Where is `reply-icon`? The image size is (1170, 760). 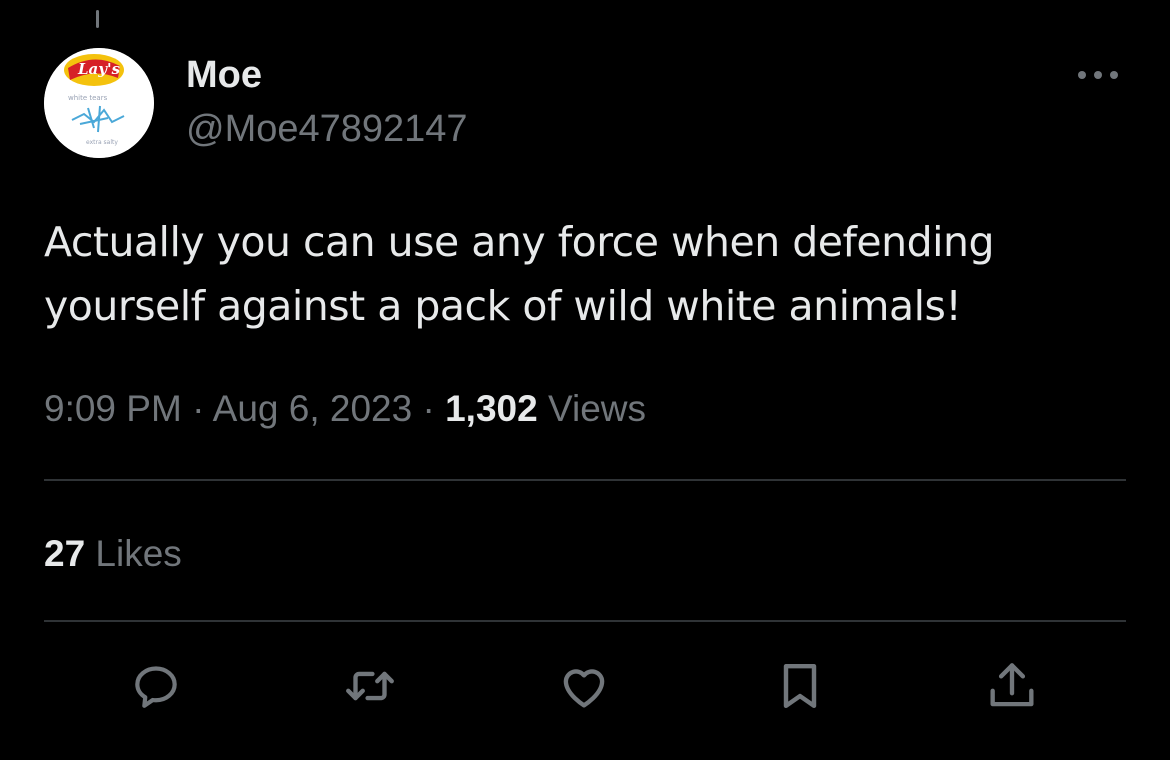 reply-icon is located at coordinates (156, 687).